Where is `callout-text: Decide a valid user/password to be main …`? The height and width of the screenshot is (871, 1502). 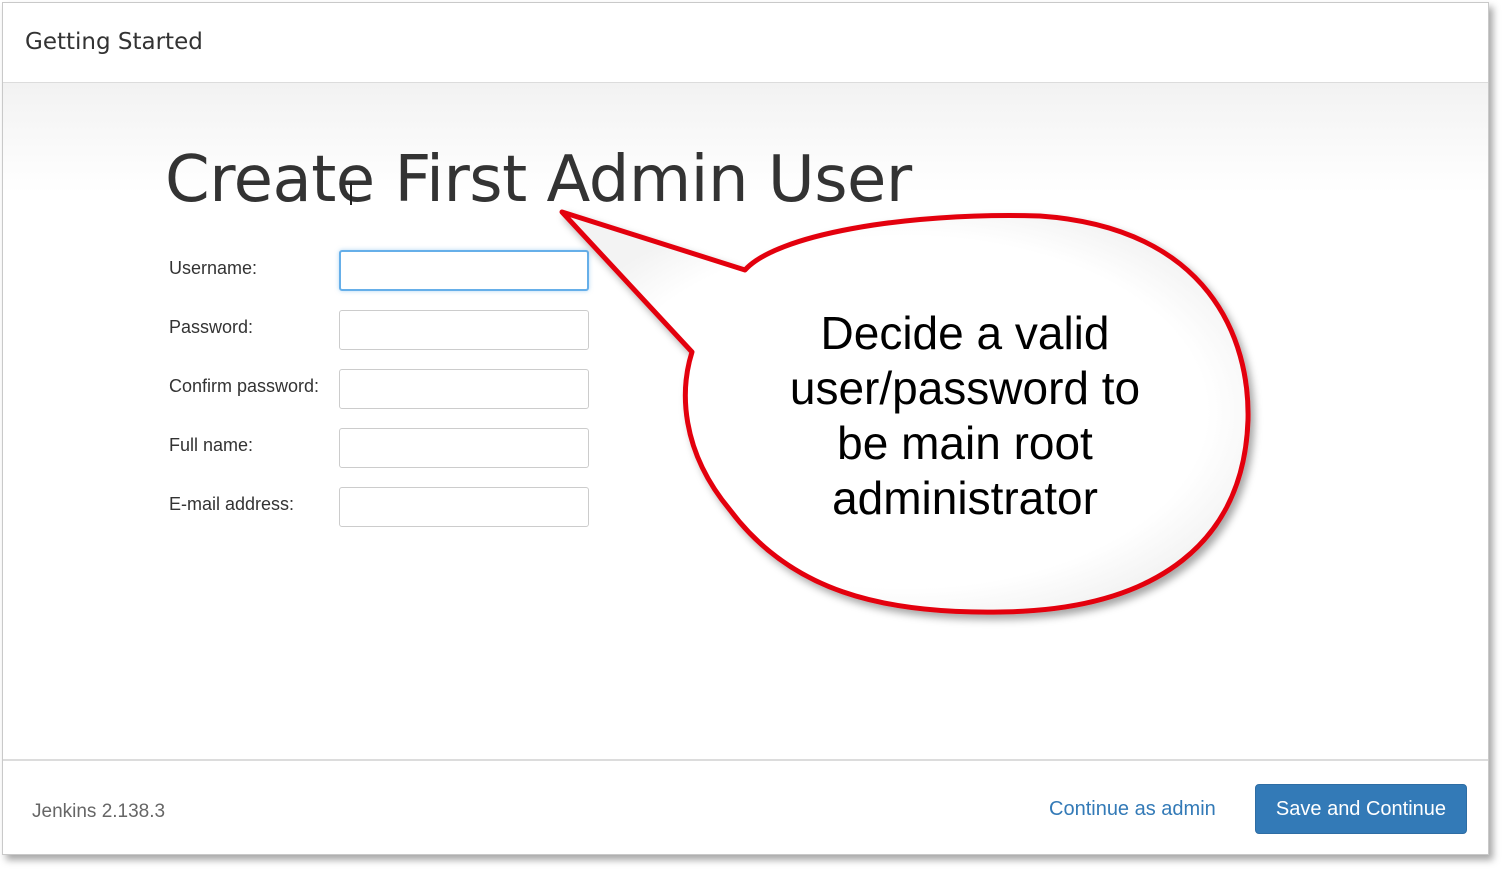 callout-text: Decide a valid user/password to be main … is located at coordinates (965, 416).